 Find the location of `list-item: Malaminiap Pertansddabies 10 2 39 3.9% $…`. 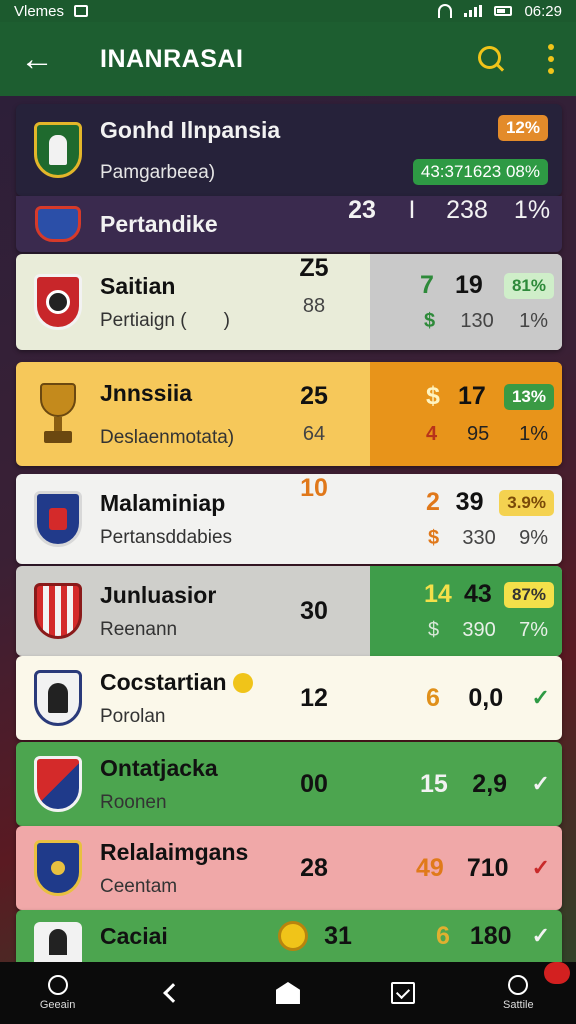

list-item: Malaminiap Pertansddabies 10 2 39 3.9% $… is located at coordinates (289, 519).